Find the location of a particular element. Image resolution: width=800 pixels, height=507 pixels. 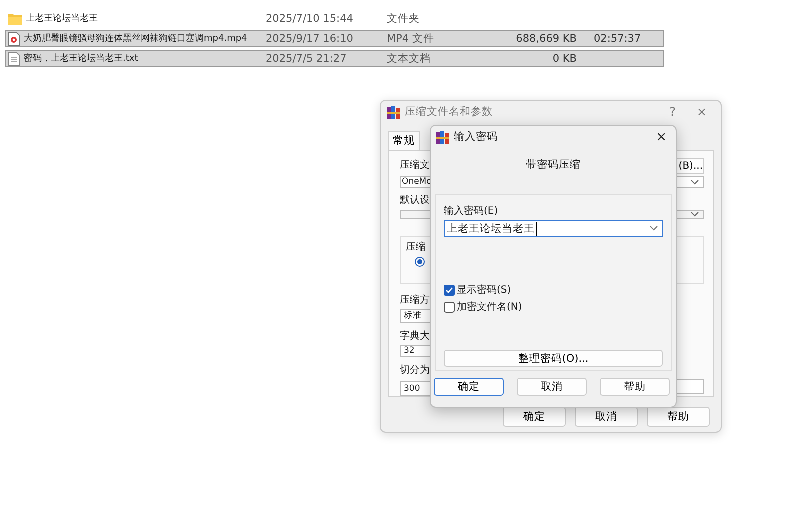

folder-icon is located at coordinates (15, 18).